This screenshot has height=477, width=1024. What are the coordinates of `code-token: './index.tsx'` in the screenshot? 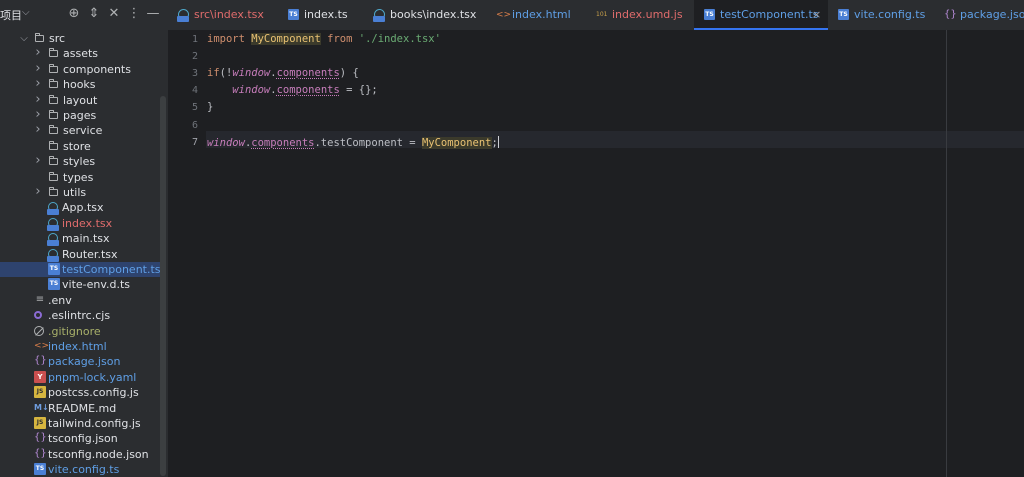 It's located at (399, 39).